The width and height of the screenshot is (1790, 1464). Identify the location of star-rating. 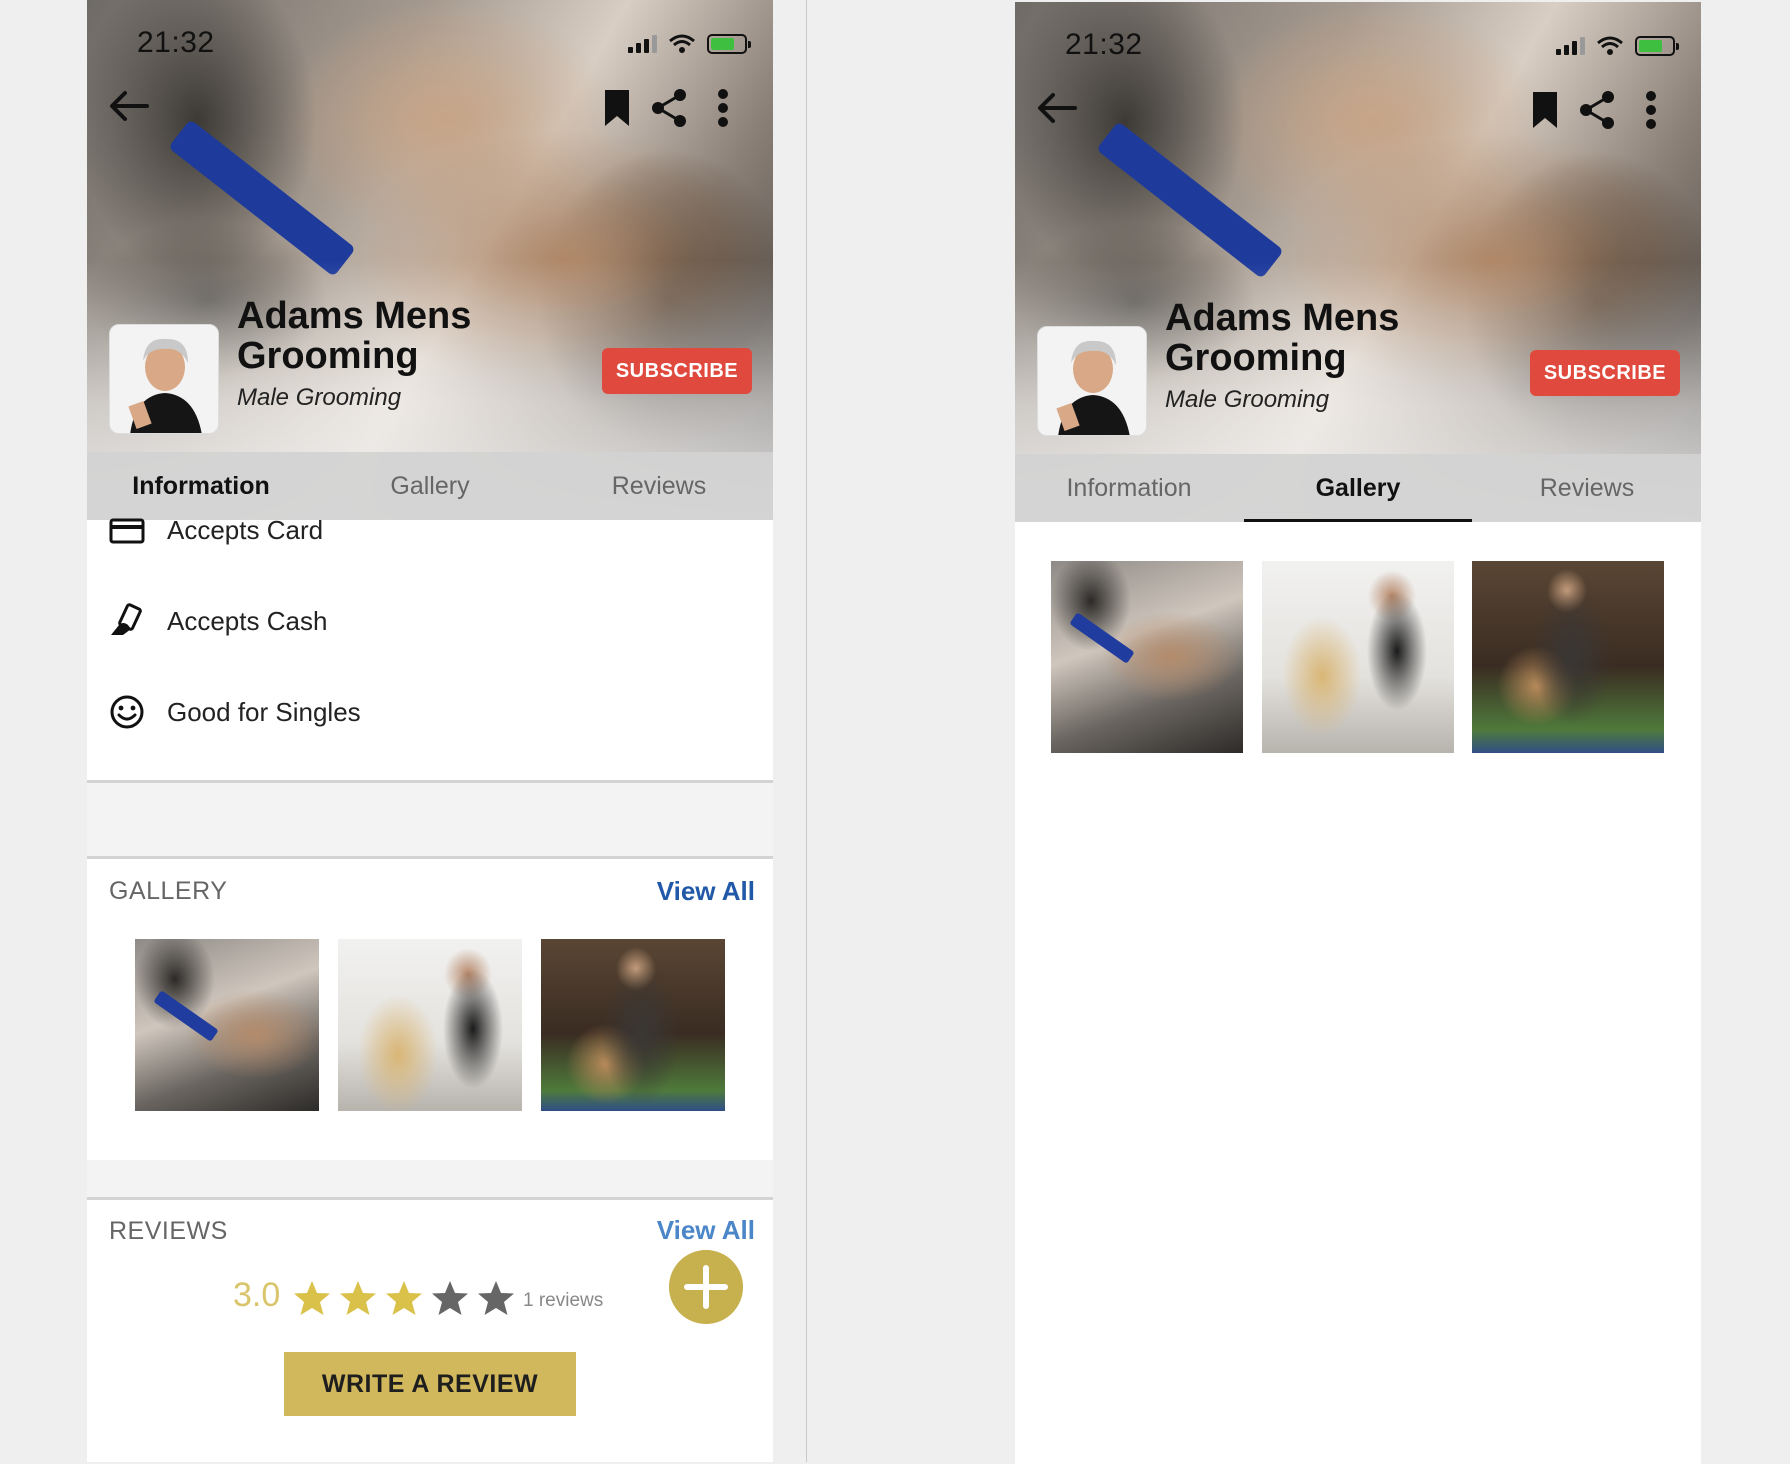
(404, 1298).